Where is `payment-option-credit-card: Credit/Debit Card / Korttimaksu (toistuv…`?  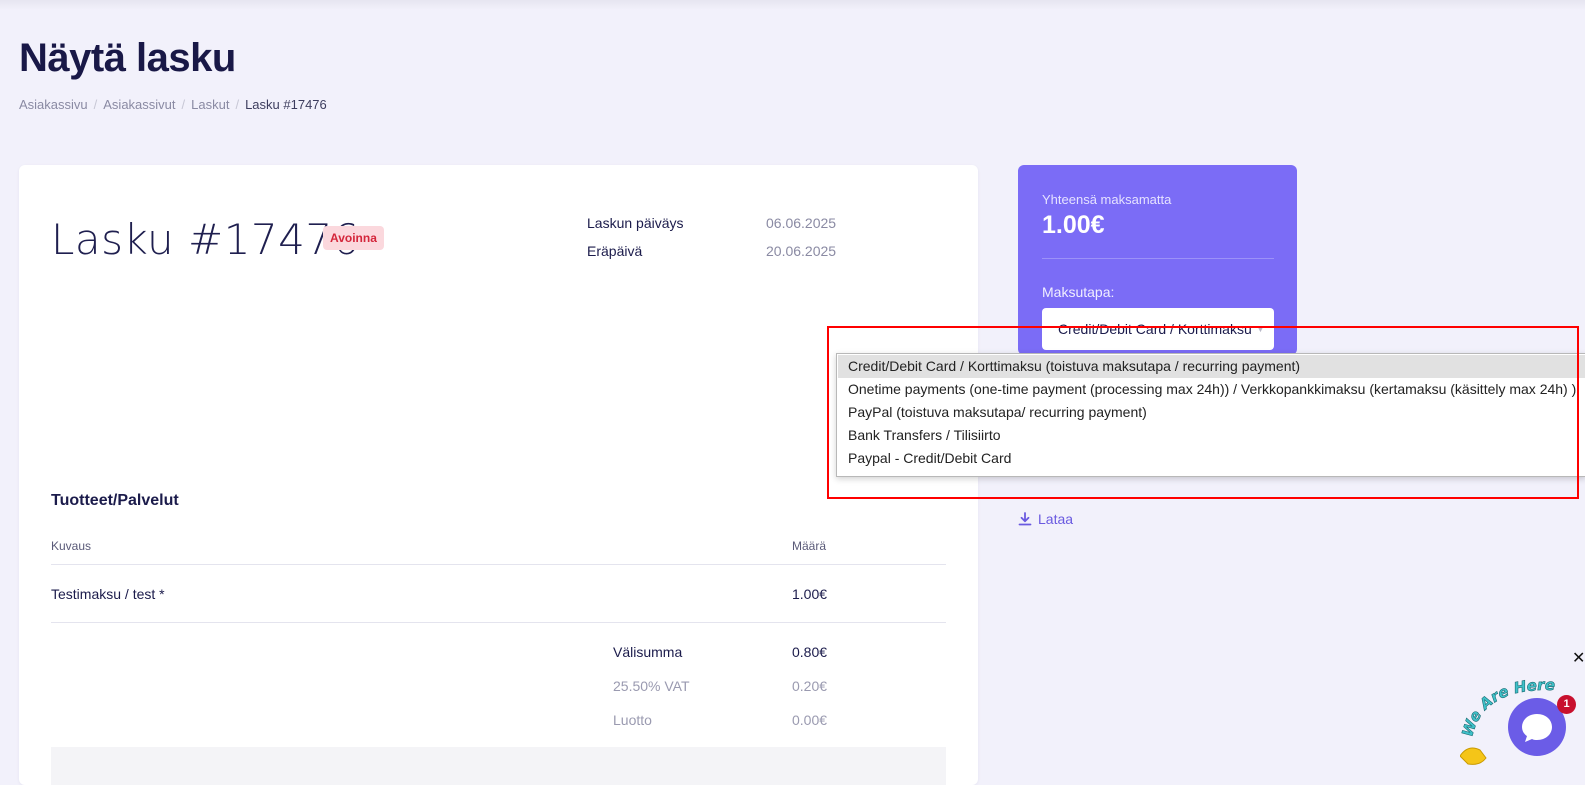 payment-option-credit-card: Credit/Debit Card / Korttimaksu (toistuv… is located at coordinates (1211, 366).